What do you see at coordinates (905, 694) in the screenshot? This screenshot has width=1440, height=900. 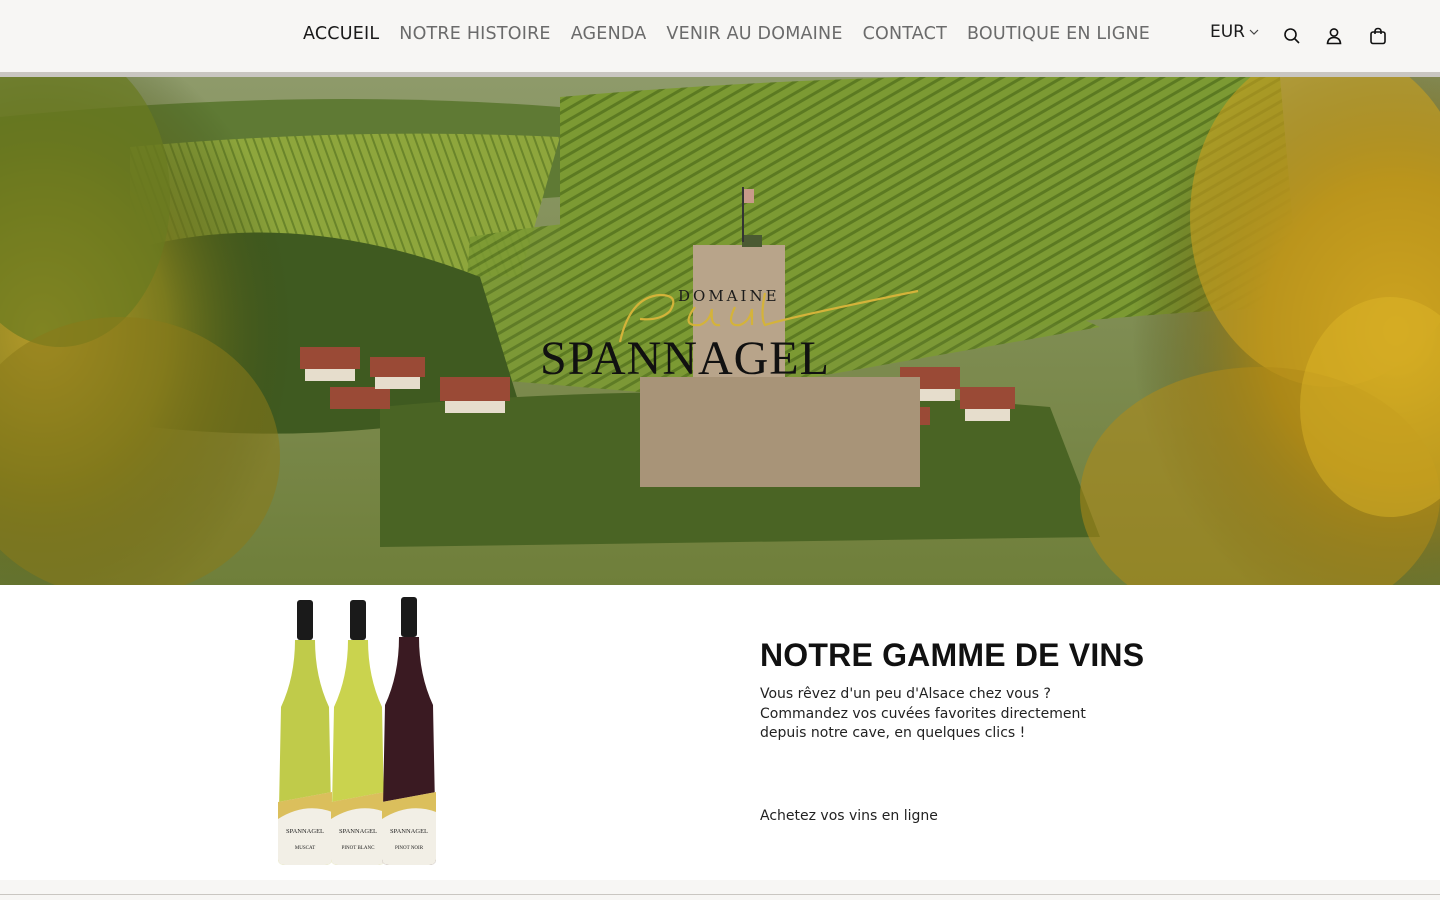 I see `description-line: Vous rêvez d'un peu d'Alsace chez vous ?` at bounding box center [905, 694].